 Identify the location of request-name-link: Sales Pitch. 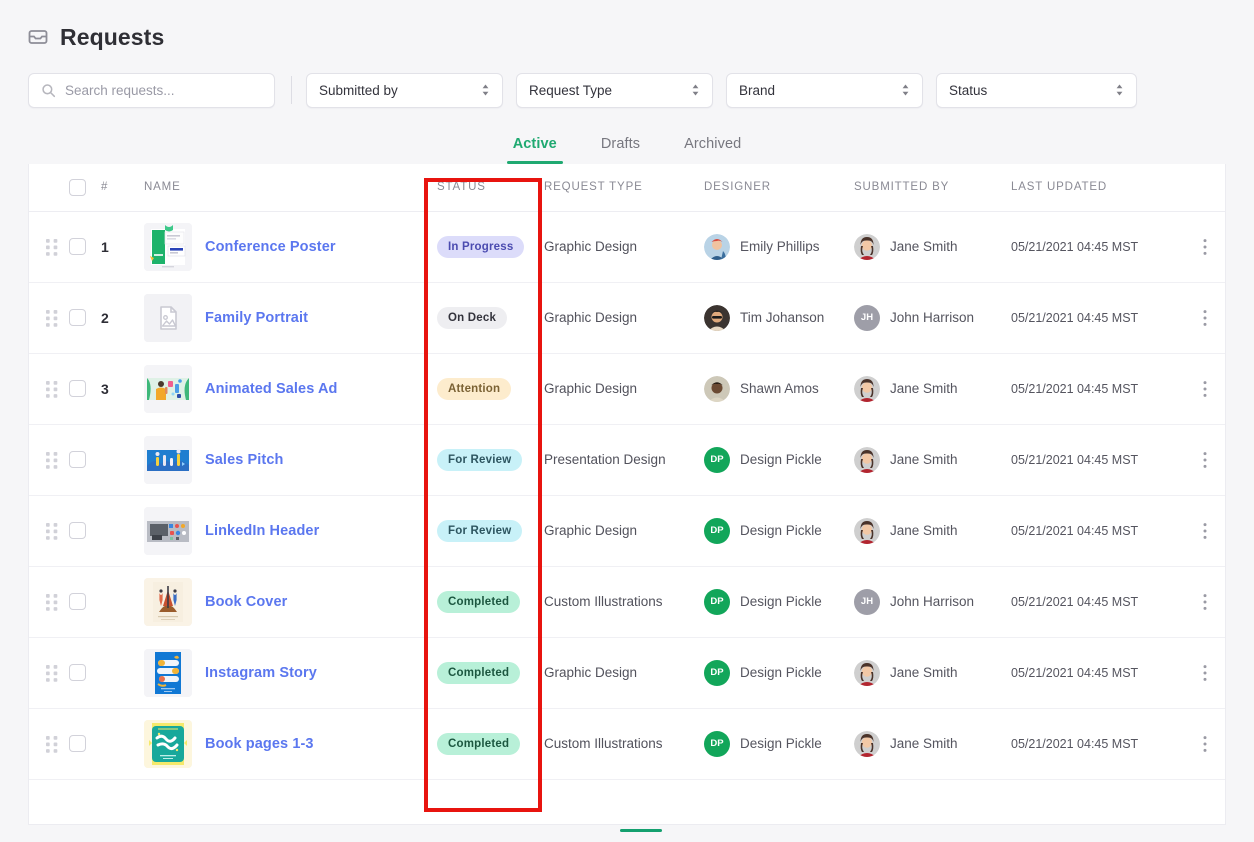
(244, 460).